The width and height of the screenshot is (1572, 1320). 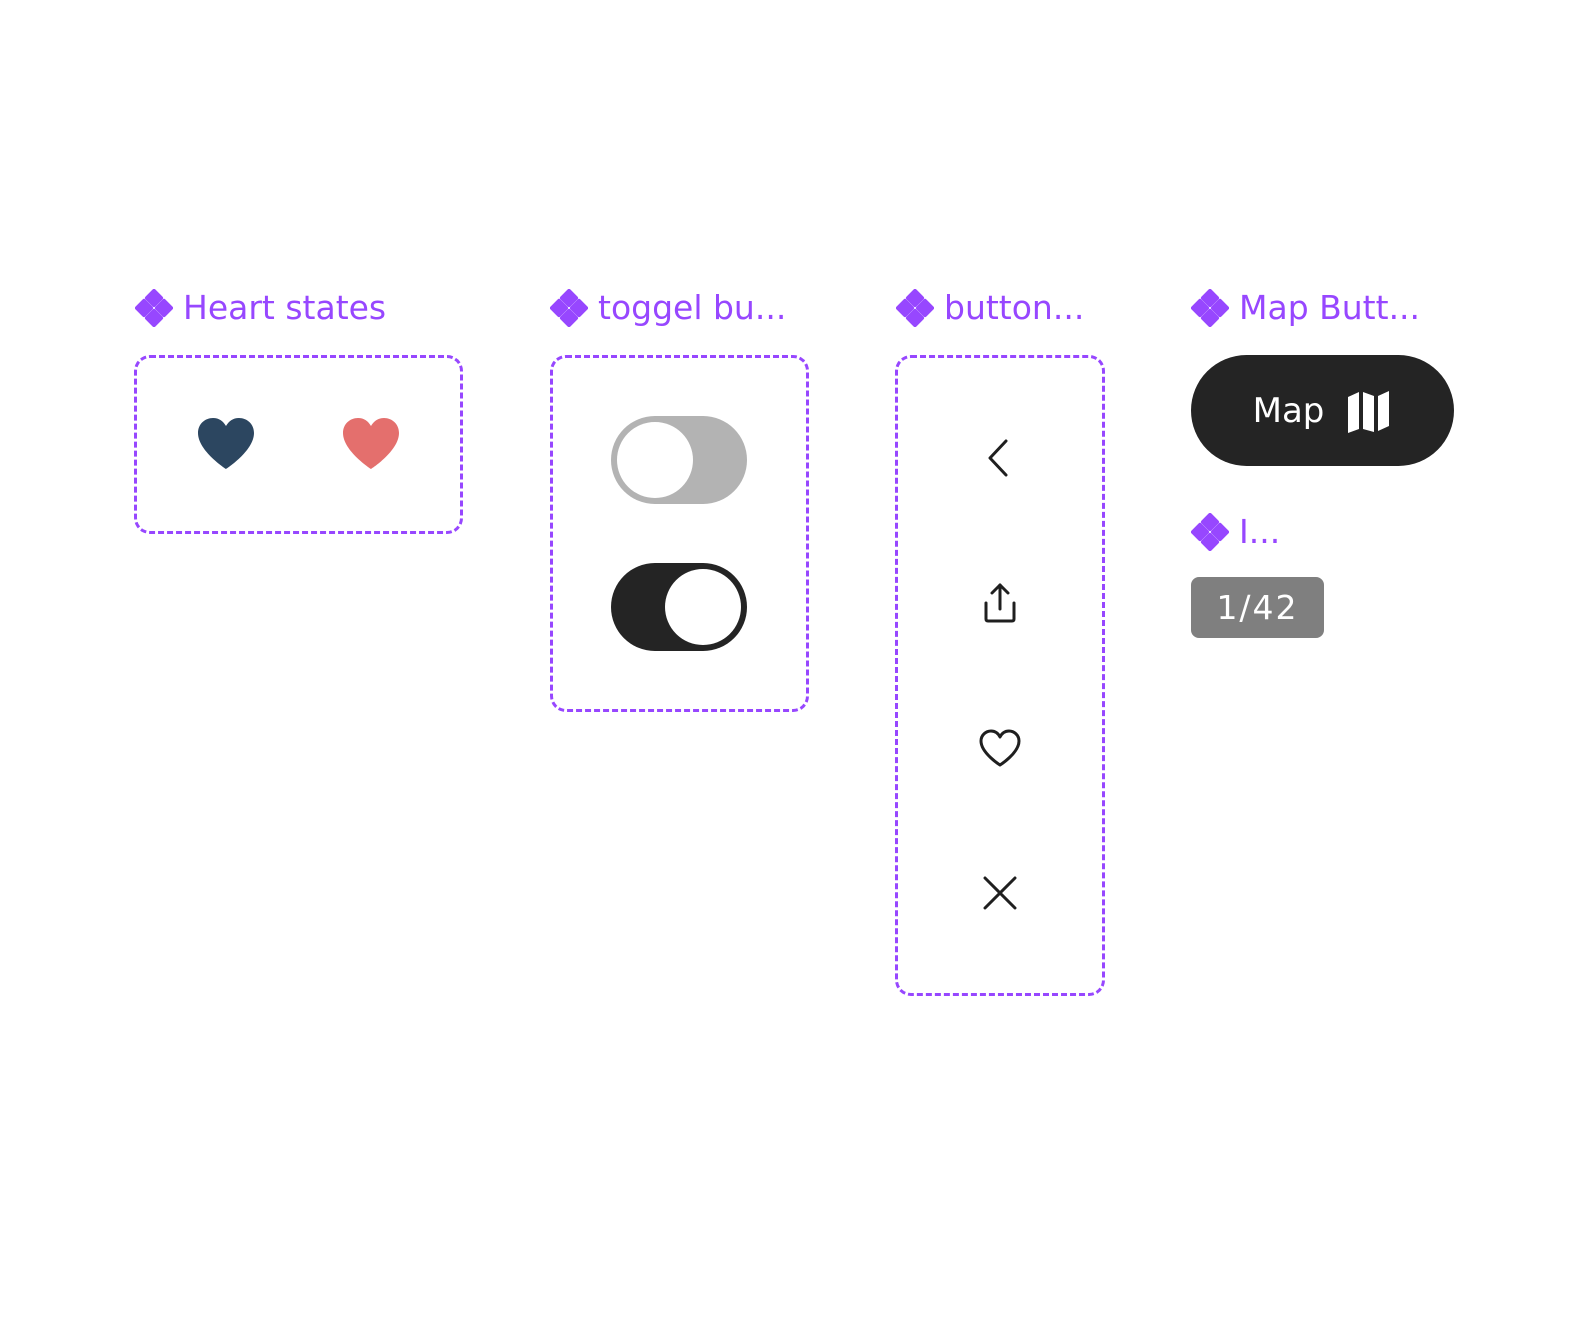 I want to click on chevron-left-icon, so click(x=998, y=458).